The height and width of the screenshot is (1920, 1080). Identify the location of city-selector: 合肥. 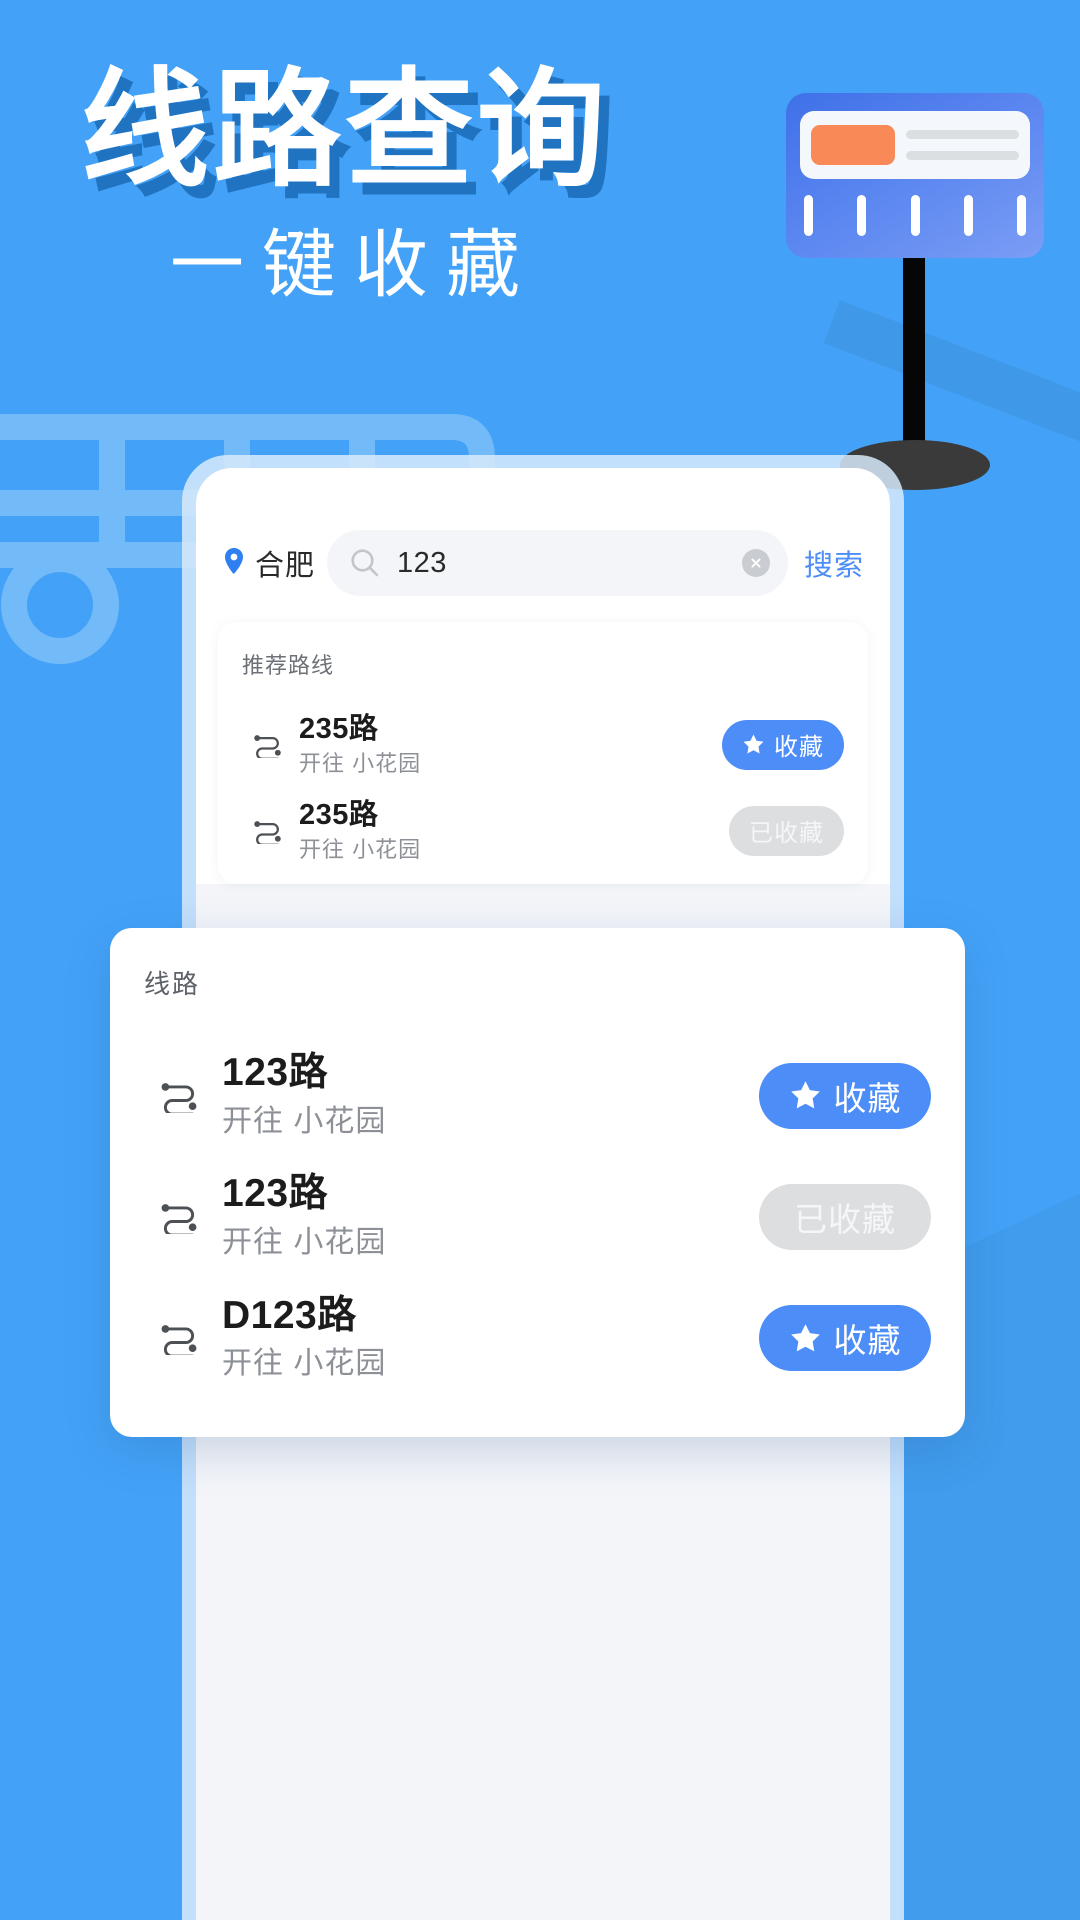
(268, 563).